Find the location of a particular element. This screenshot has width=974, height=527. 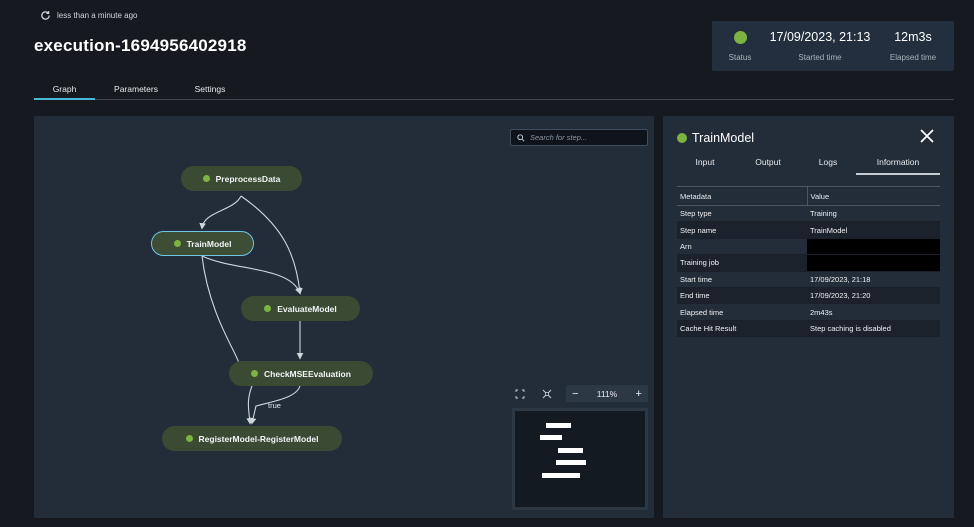

status-success-icon is located at coordinates (740, 37).